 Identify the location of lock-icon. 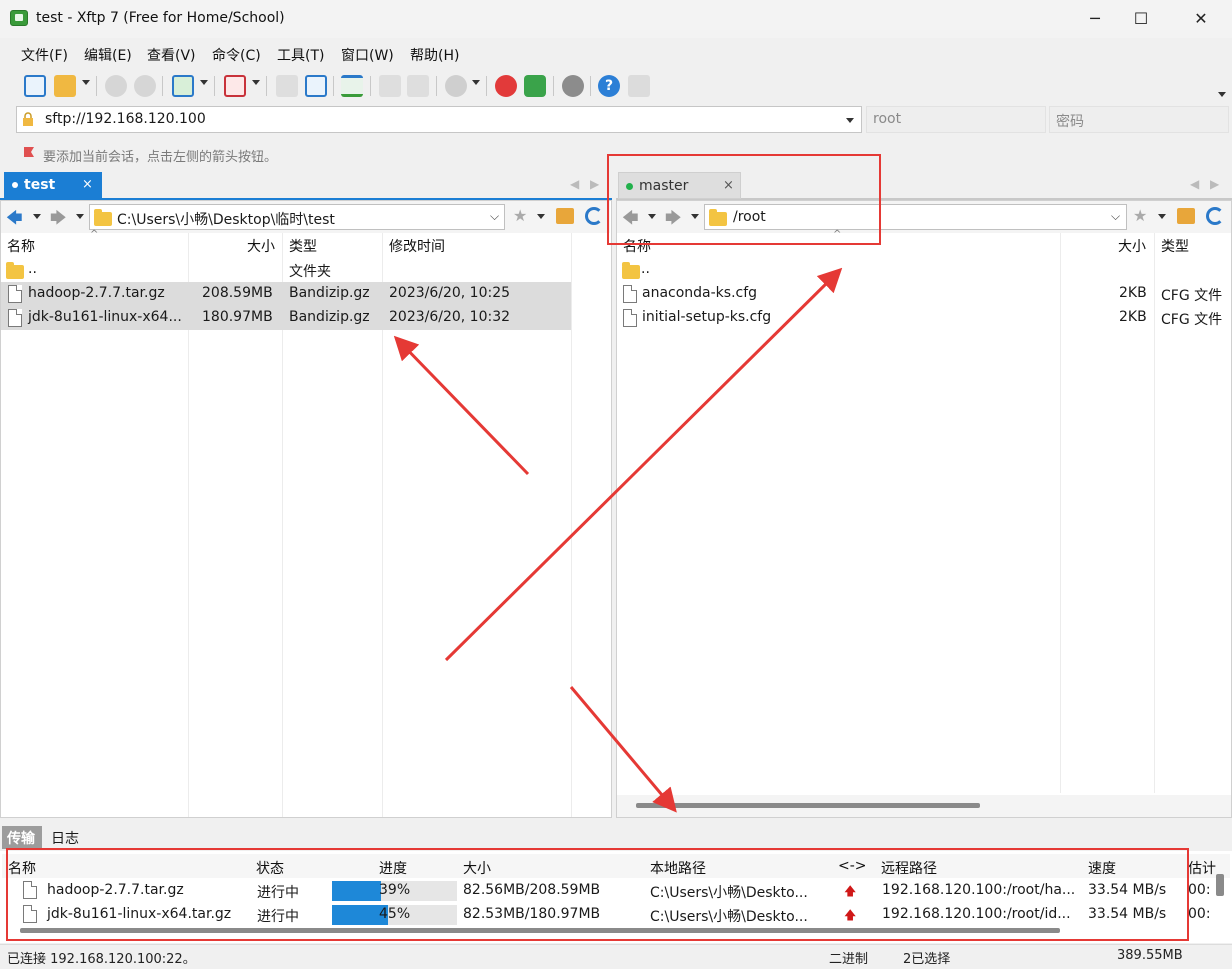
(28, 119).